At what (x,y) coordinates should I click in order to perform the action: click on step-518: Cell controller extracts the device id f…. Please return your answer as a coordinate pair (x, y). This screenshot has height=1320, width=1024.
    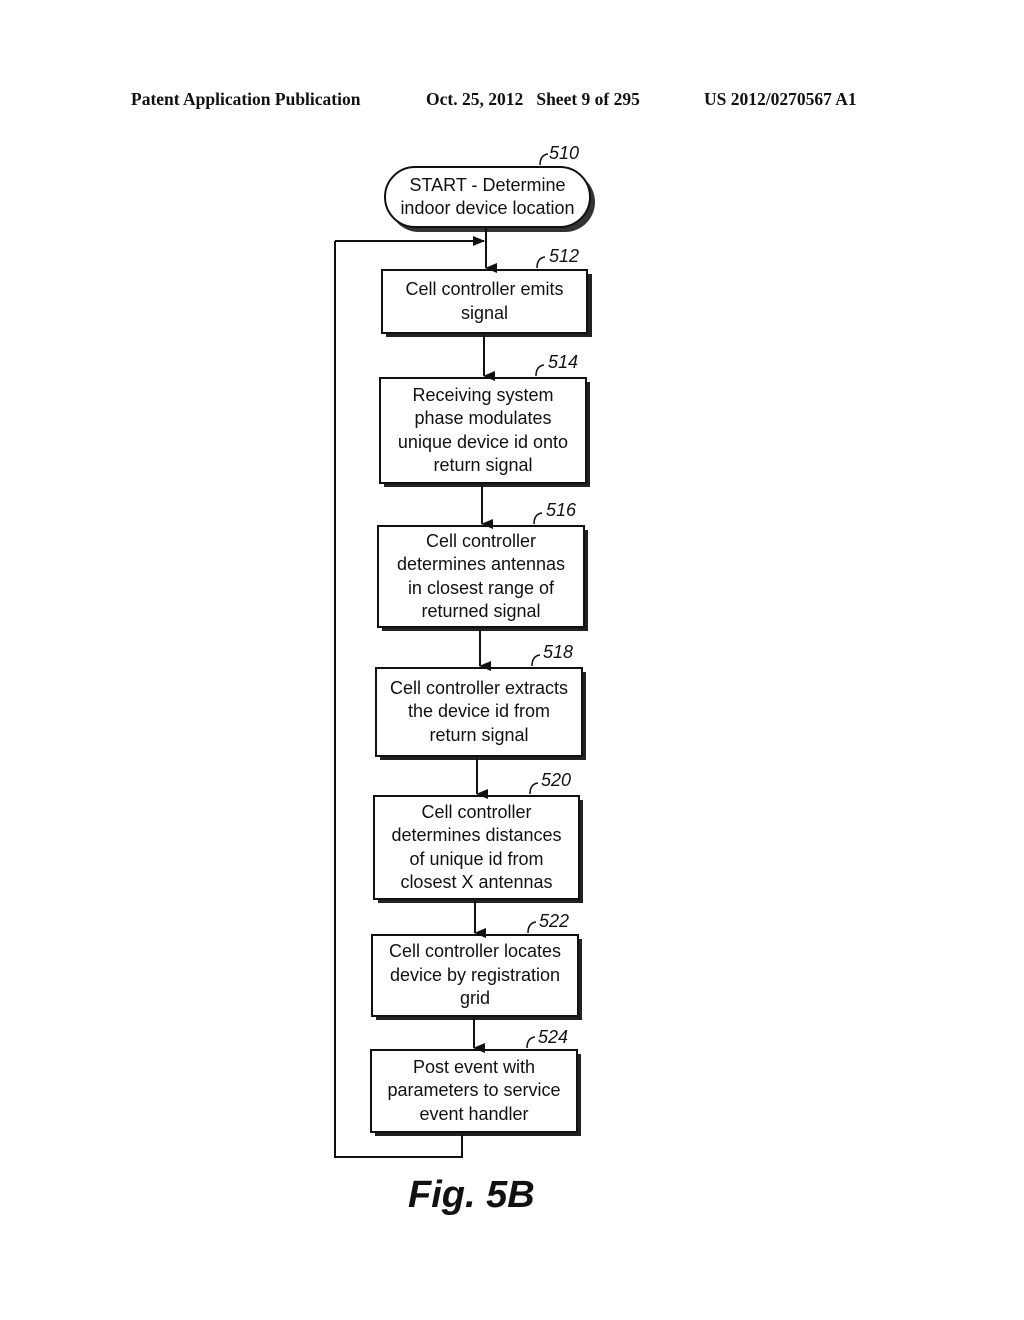
    Looking at the image, I should click on (479, 712).